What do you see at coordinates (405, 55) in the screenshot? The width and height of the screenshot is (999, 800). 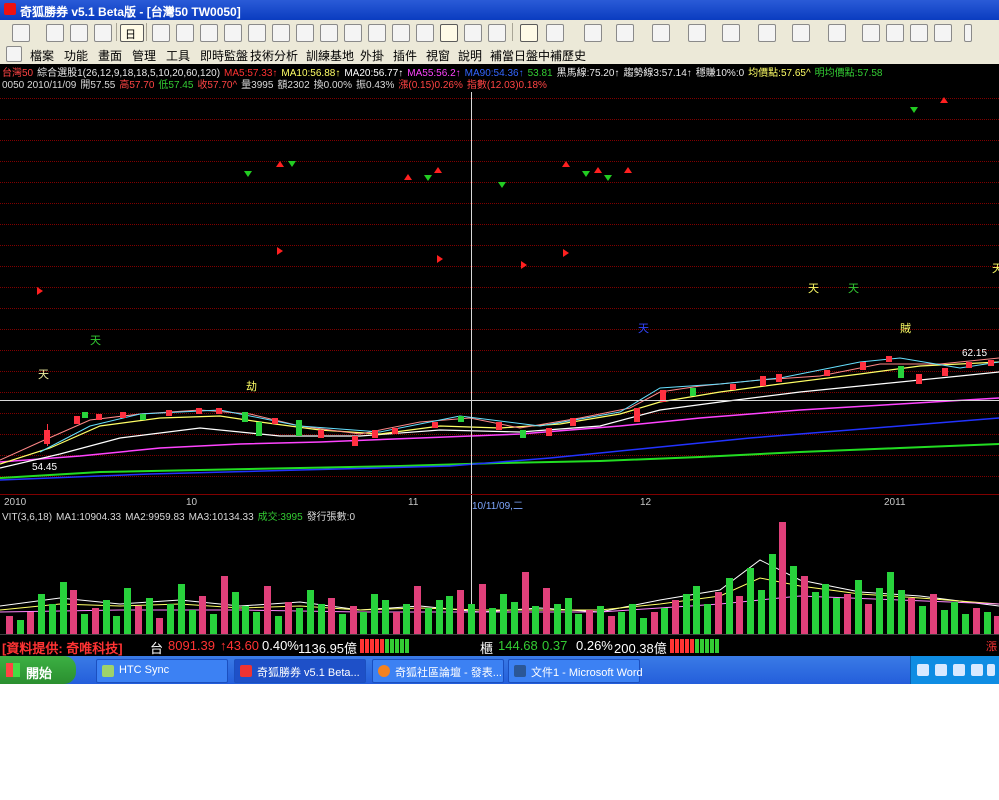 I see `menu-addon: 插件` at bounding box center [405, 55].